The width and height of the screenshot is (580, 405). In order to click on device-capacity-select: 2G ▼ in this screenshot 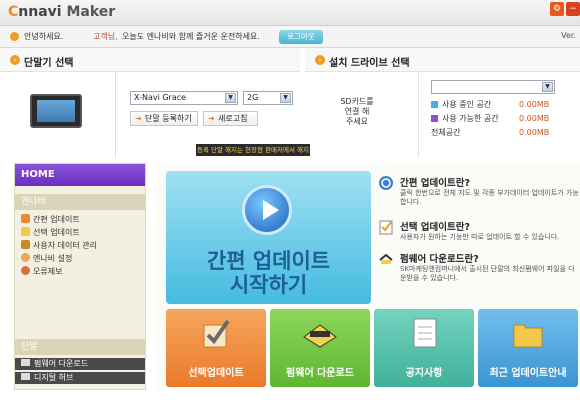, I will do `click(268, 98)`.